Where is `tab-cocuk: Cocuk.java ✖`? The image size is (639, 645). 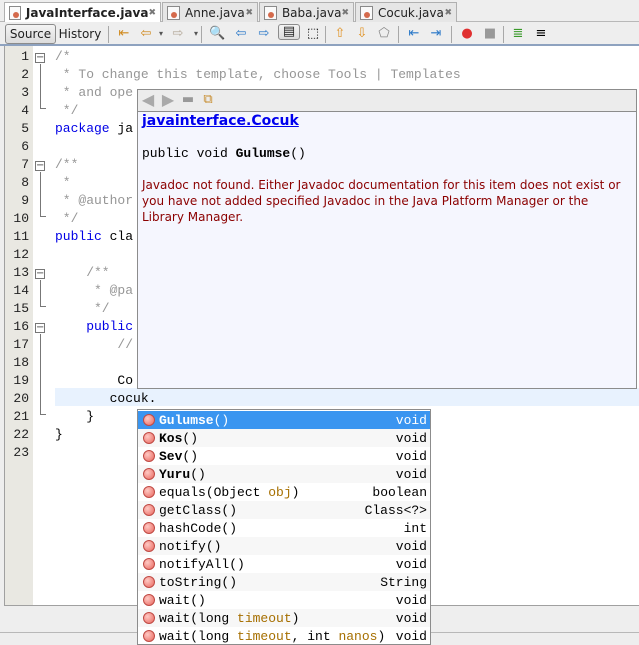 tab-cocuk: Cocuk.java ✖ is located at coordinates (406, 12).